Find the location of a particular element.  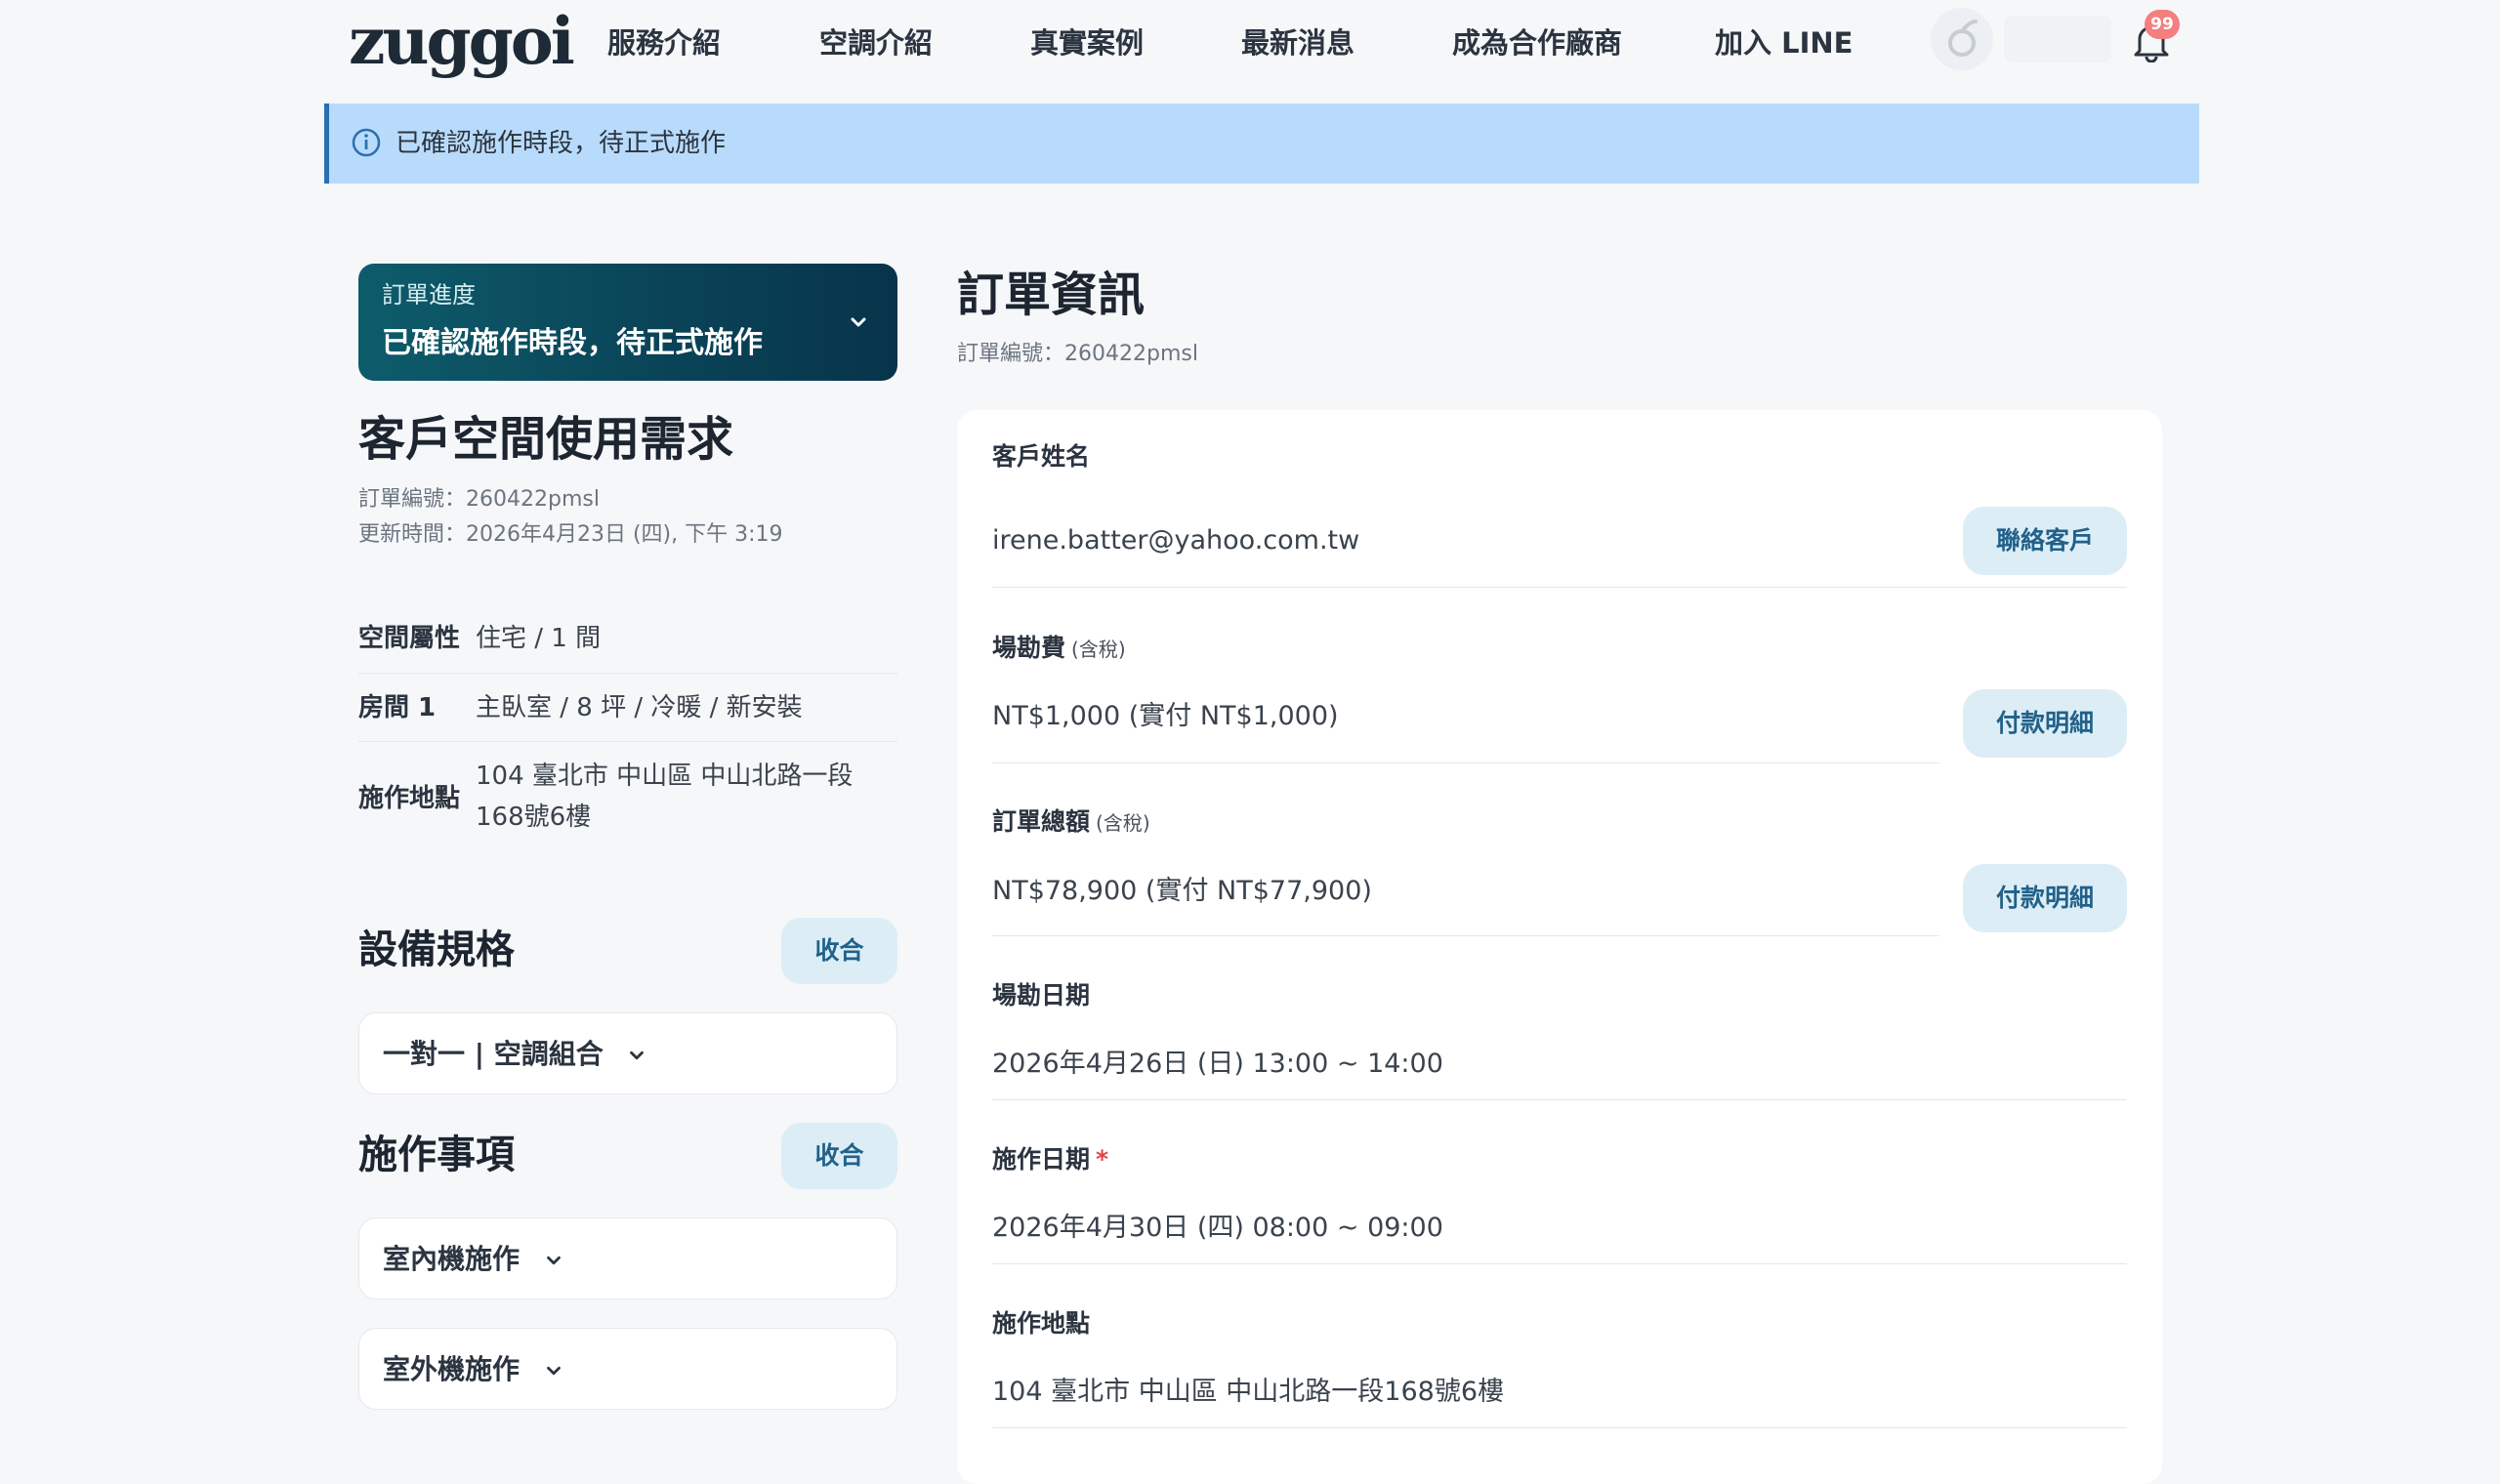

contact-customer-button: 聯絡客戶 is located at coordinates (2045, 541).